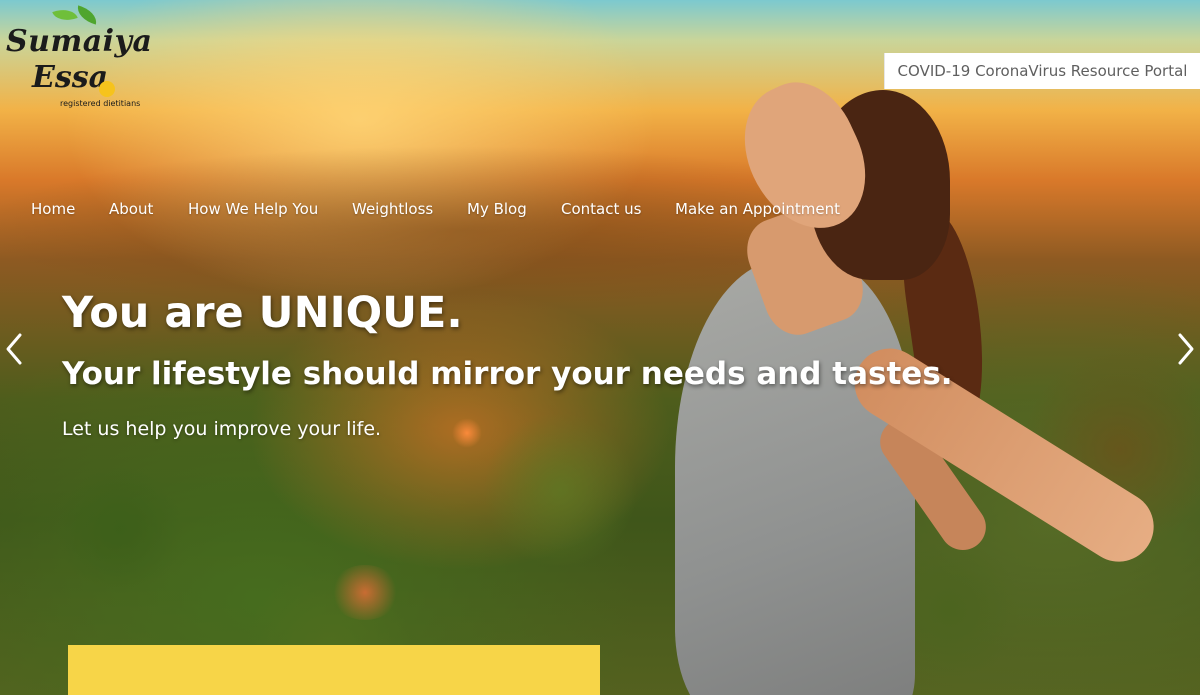 Image resolution: width=1200 pixels, height=695 pixels. Describe the element at coordinates (107, 89) in the screenshot. I see `lemon-icon` at that location.